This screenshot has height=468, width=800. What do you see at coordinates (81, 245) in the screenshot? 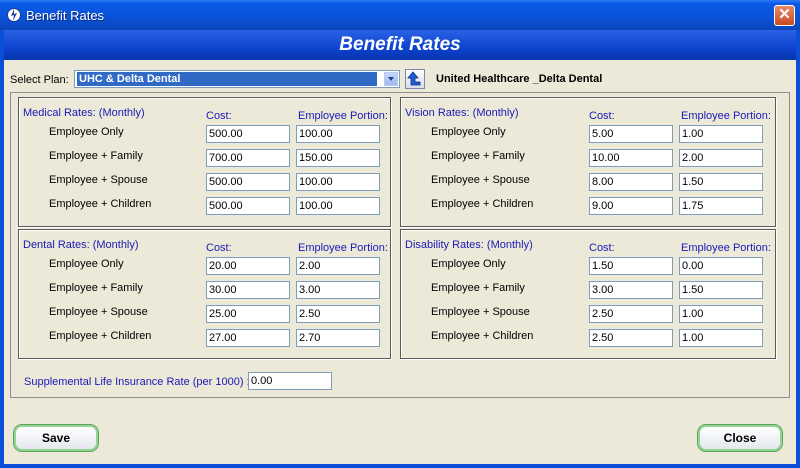
I see `group-title: Dental Rates: (Monthly)` at bounding box center [81, 245].